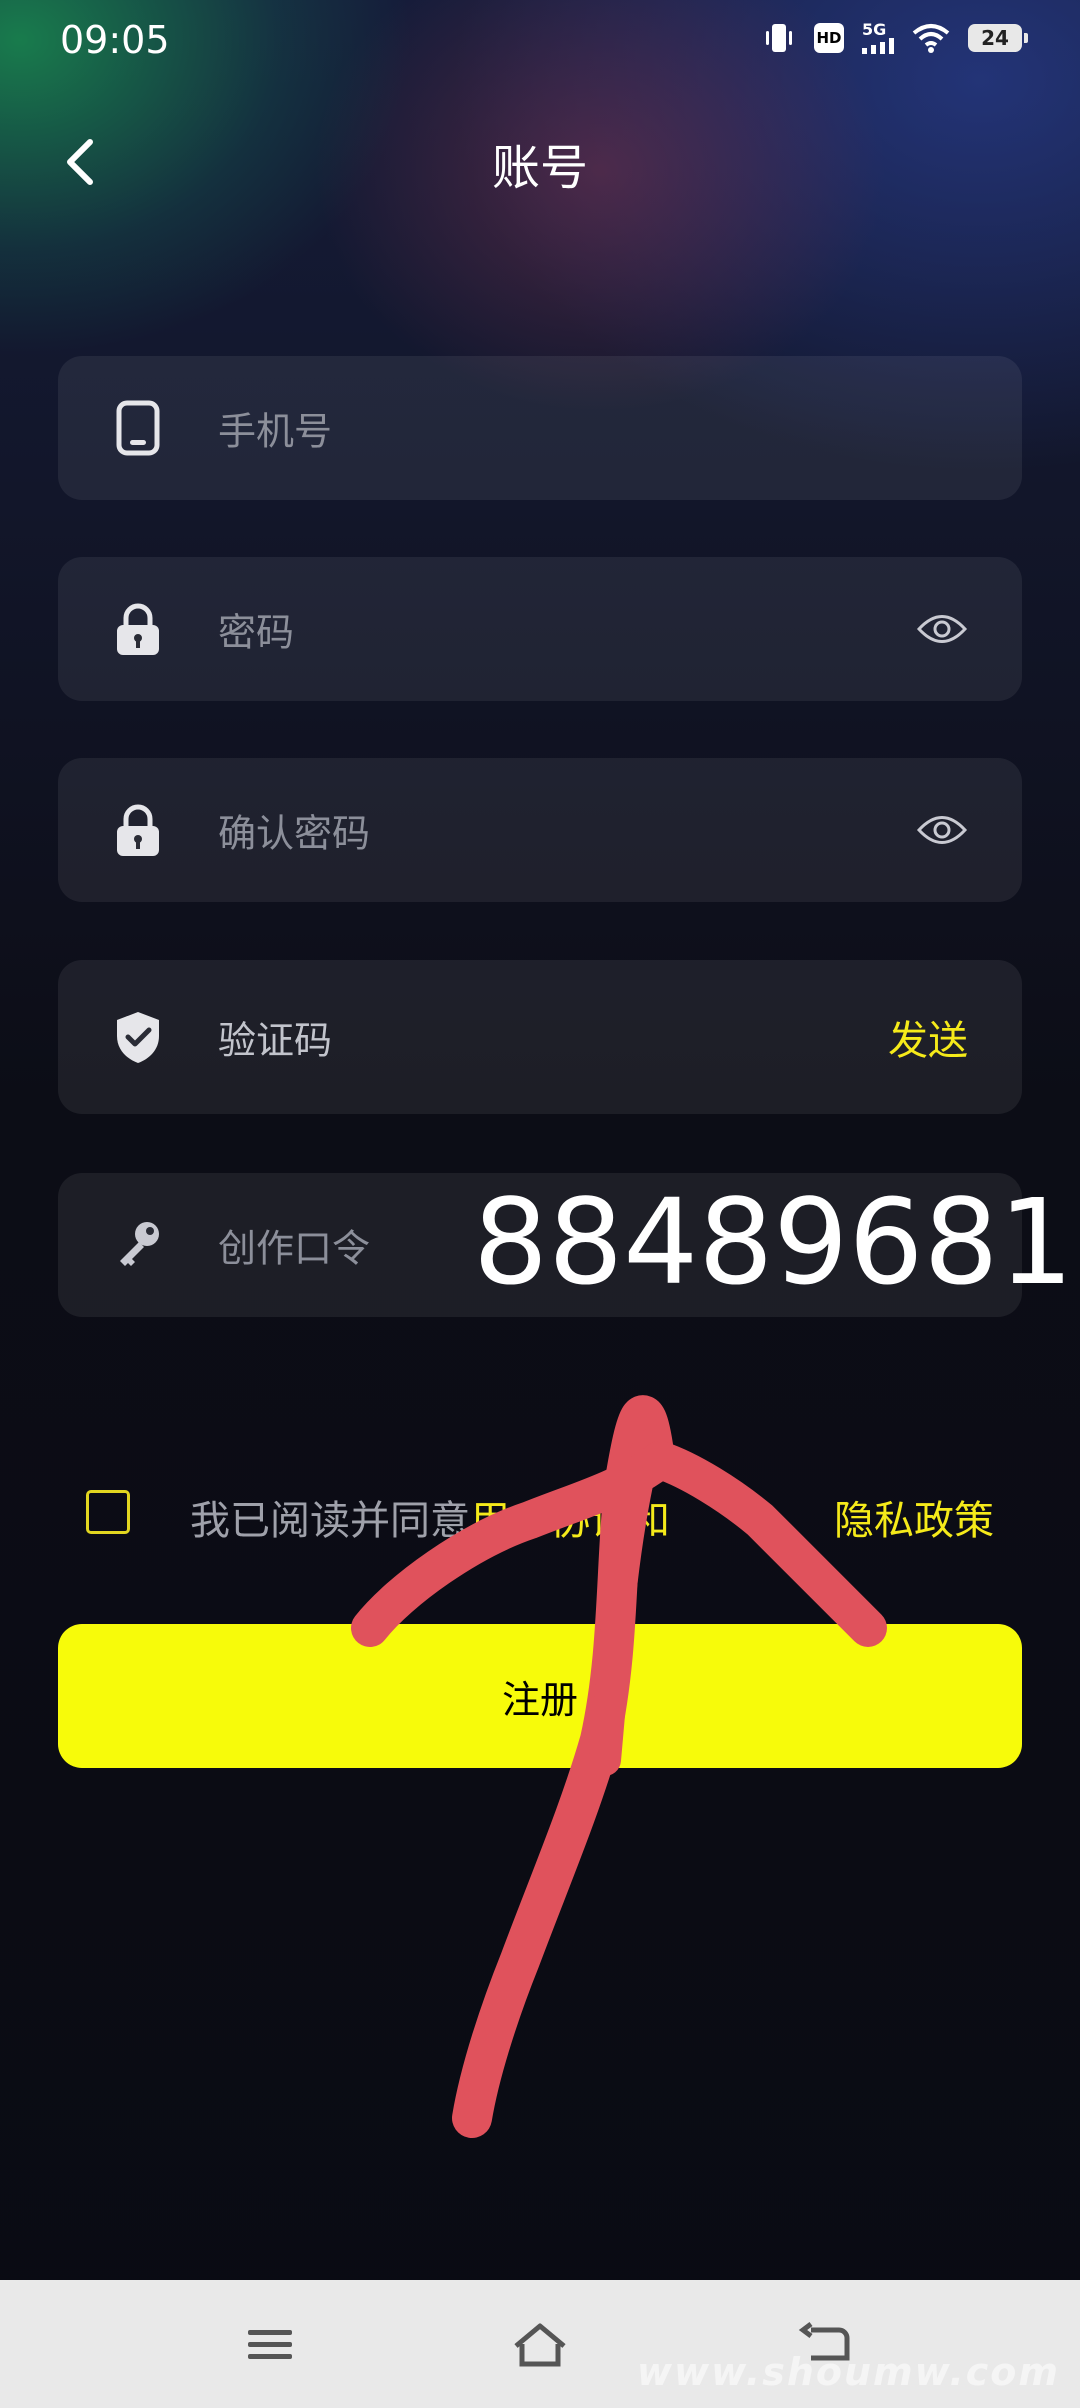  Describe the element at coordinates (998, 38) in the screenshot. I see `battery-icon: 24` at that location.